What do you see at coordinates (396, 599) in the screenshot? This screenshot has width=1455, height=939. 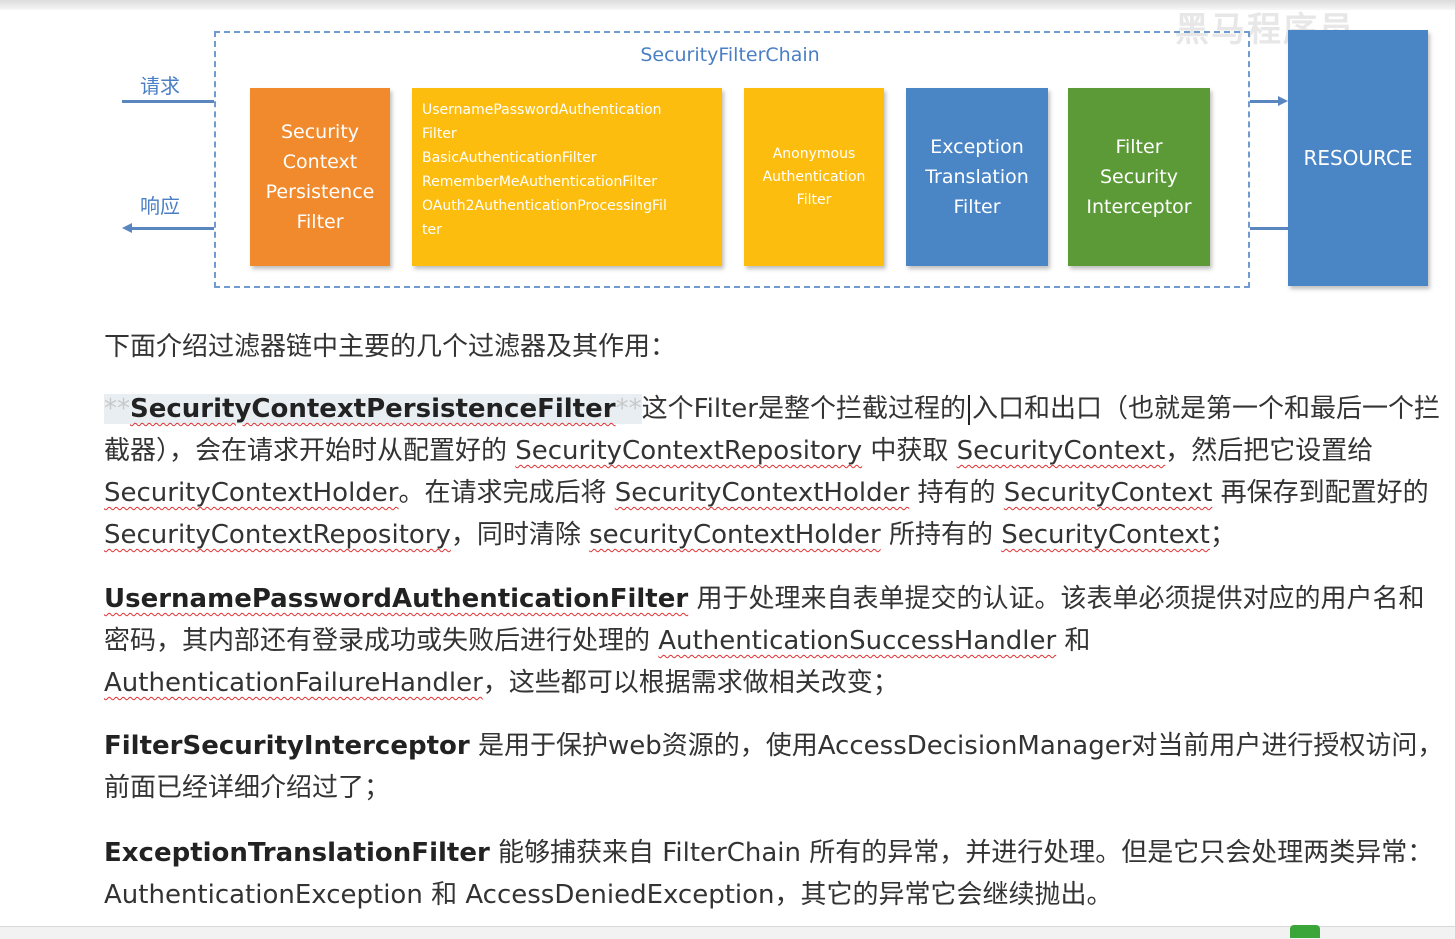 I see `filter-name: UsernamePasswordAuthenticationFilter` at bounding box center [396, 599].